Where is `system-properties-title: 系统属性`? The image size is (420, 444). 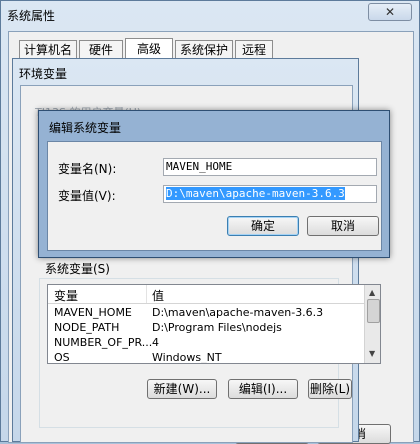
system-properties-title: 系统属性 is located at coordinates (31, 16).